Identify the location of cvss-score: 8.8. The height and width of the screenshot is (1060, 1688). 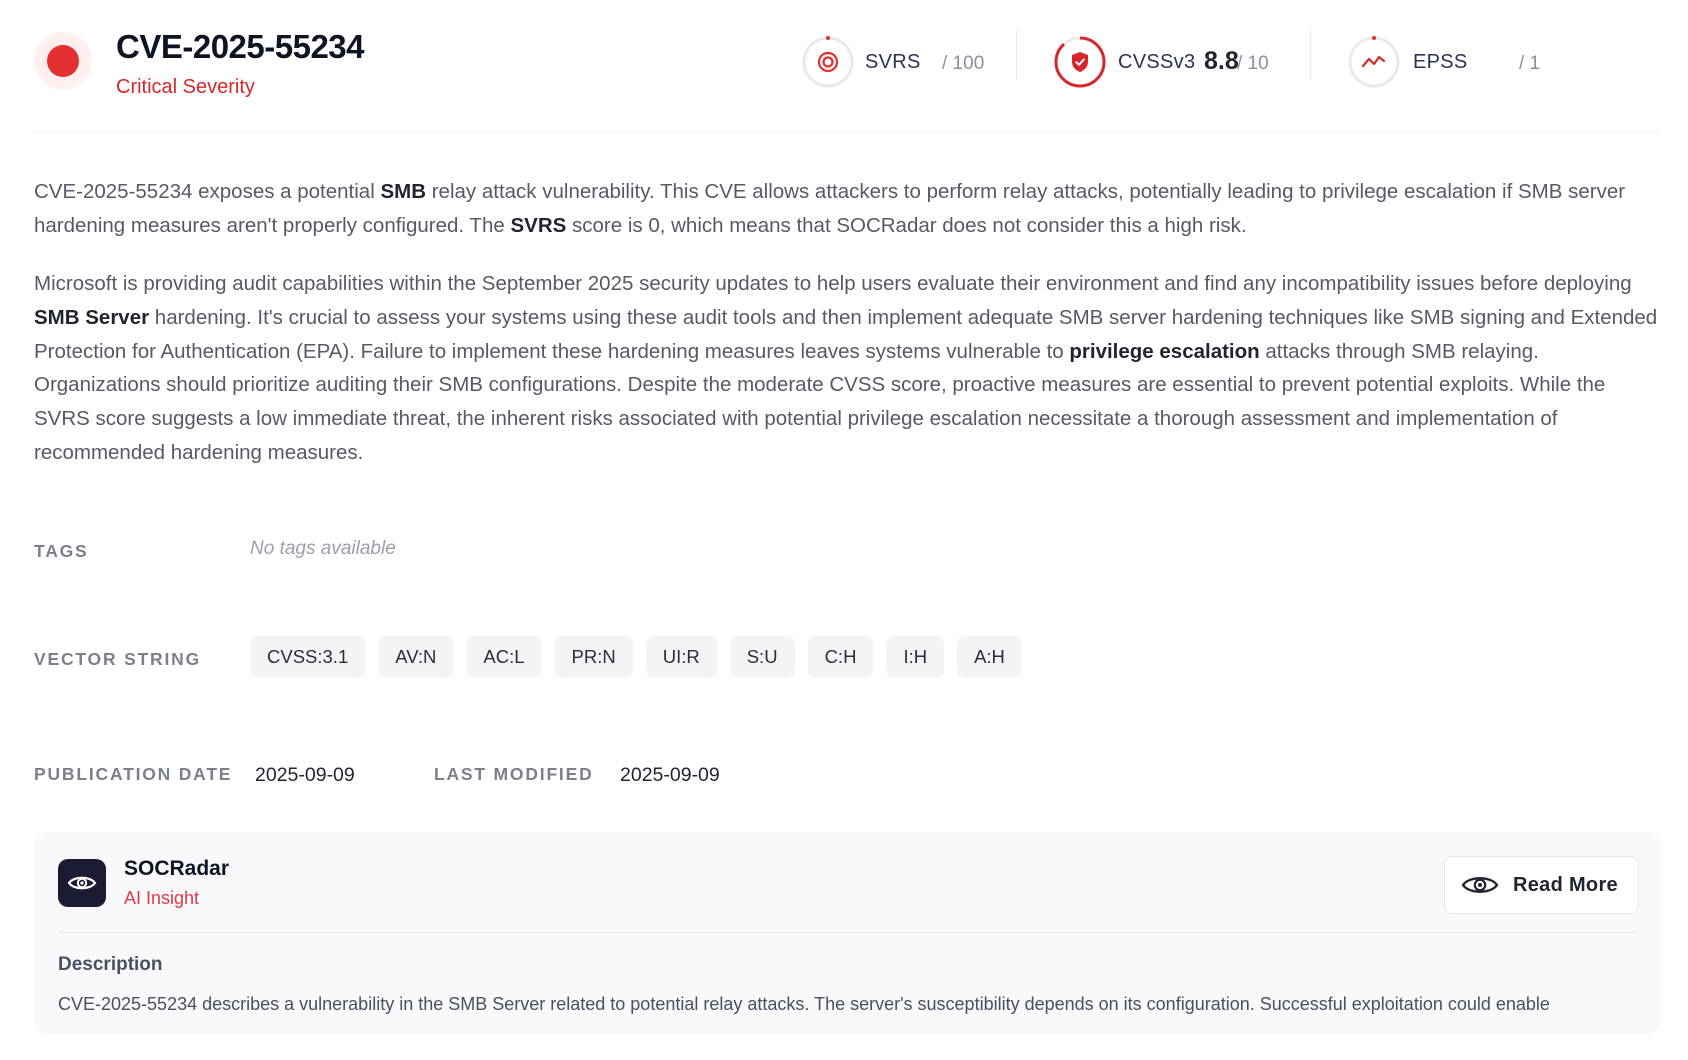
(1221, 61).